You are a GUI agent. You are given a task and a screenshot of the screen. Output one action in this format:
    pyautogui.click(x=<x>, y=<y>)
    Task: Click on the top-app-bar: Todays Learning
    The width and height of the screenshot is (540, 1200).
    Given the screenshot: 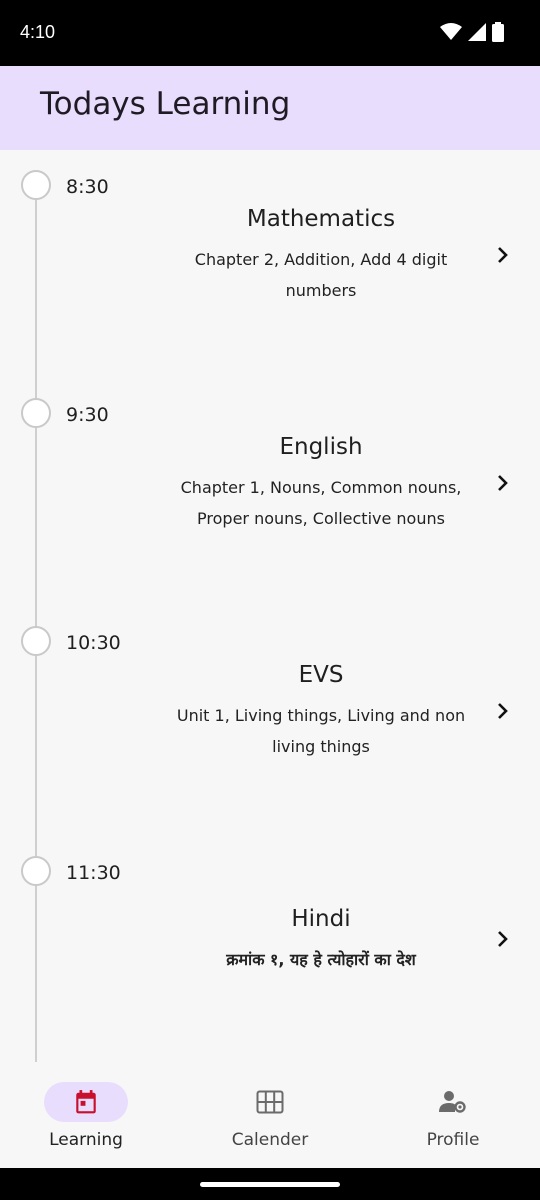 What is the action you would take?
    pyautogui.click(x=270, y=108)
    